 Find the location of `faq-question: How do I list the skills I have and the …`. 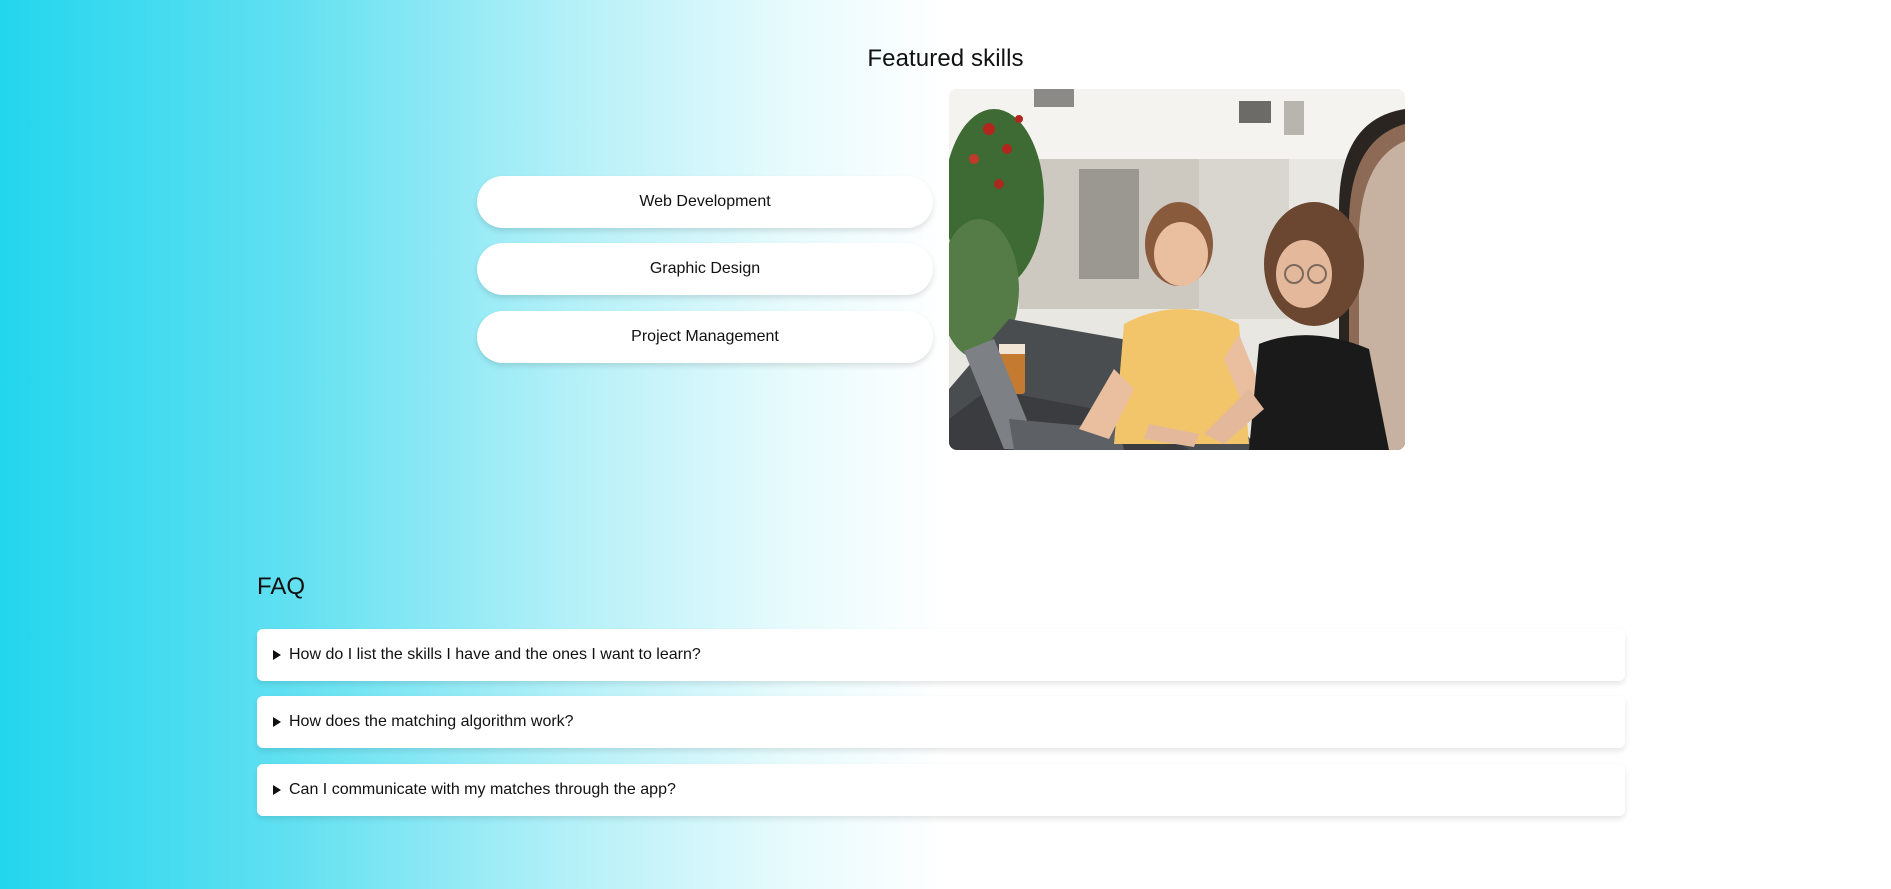

faq-question: How do I list the skills I have and the … is located at coordinates (495, 654).